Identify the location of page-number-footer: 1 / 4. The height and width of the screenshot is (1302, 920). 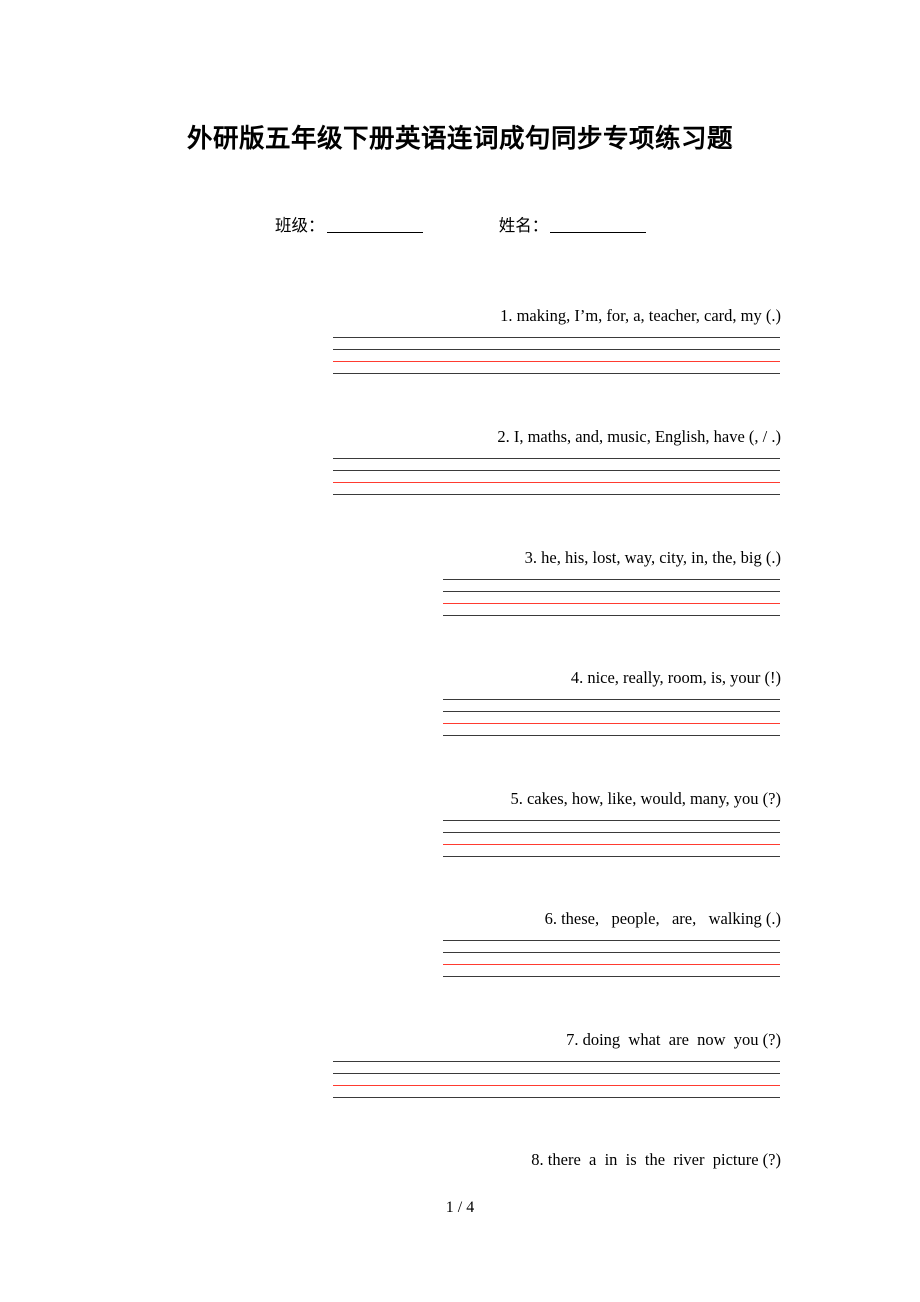
(460, 1207).